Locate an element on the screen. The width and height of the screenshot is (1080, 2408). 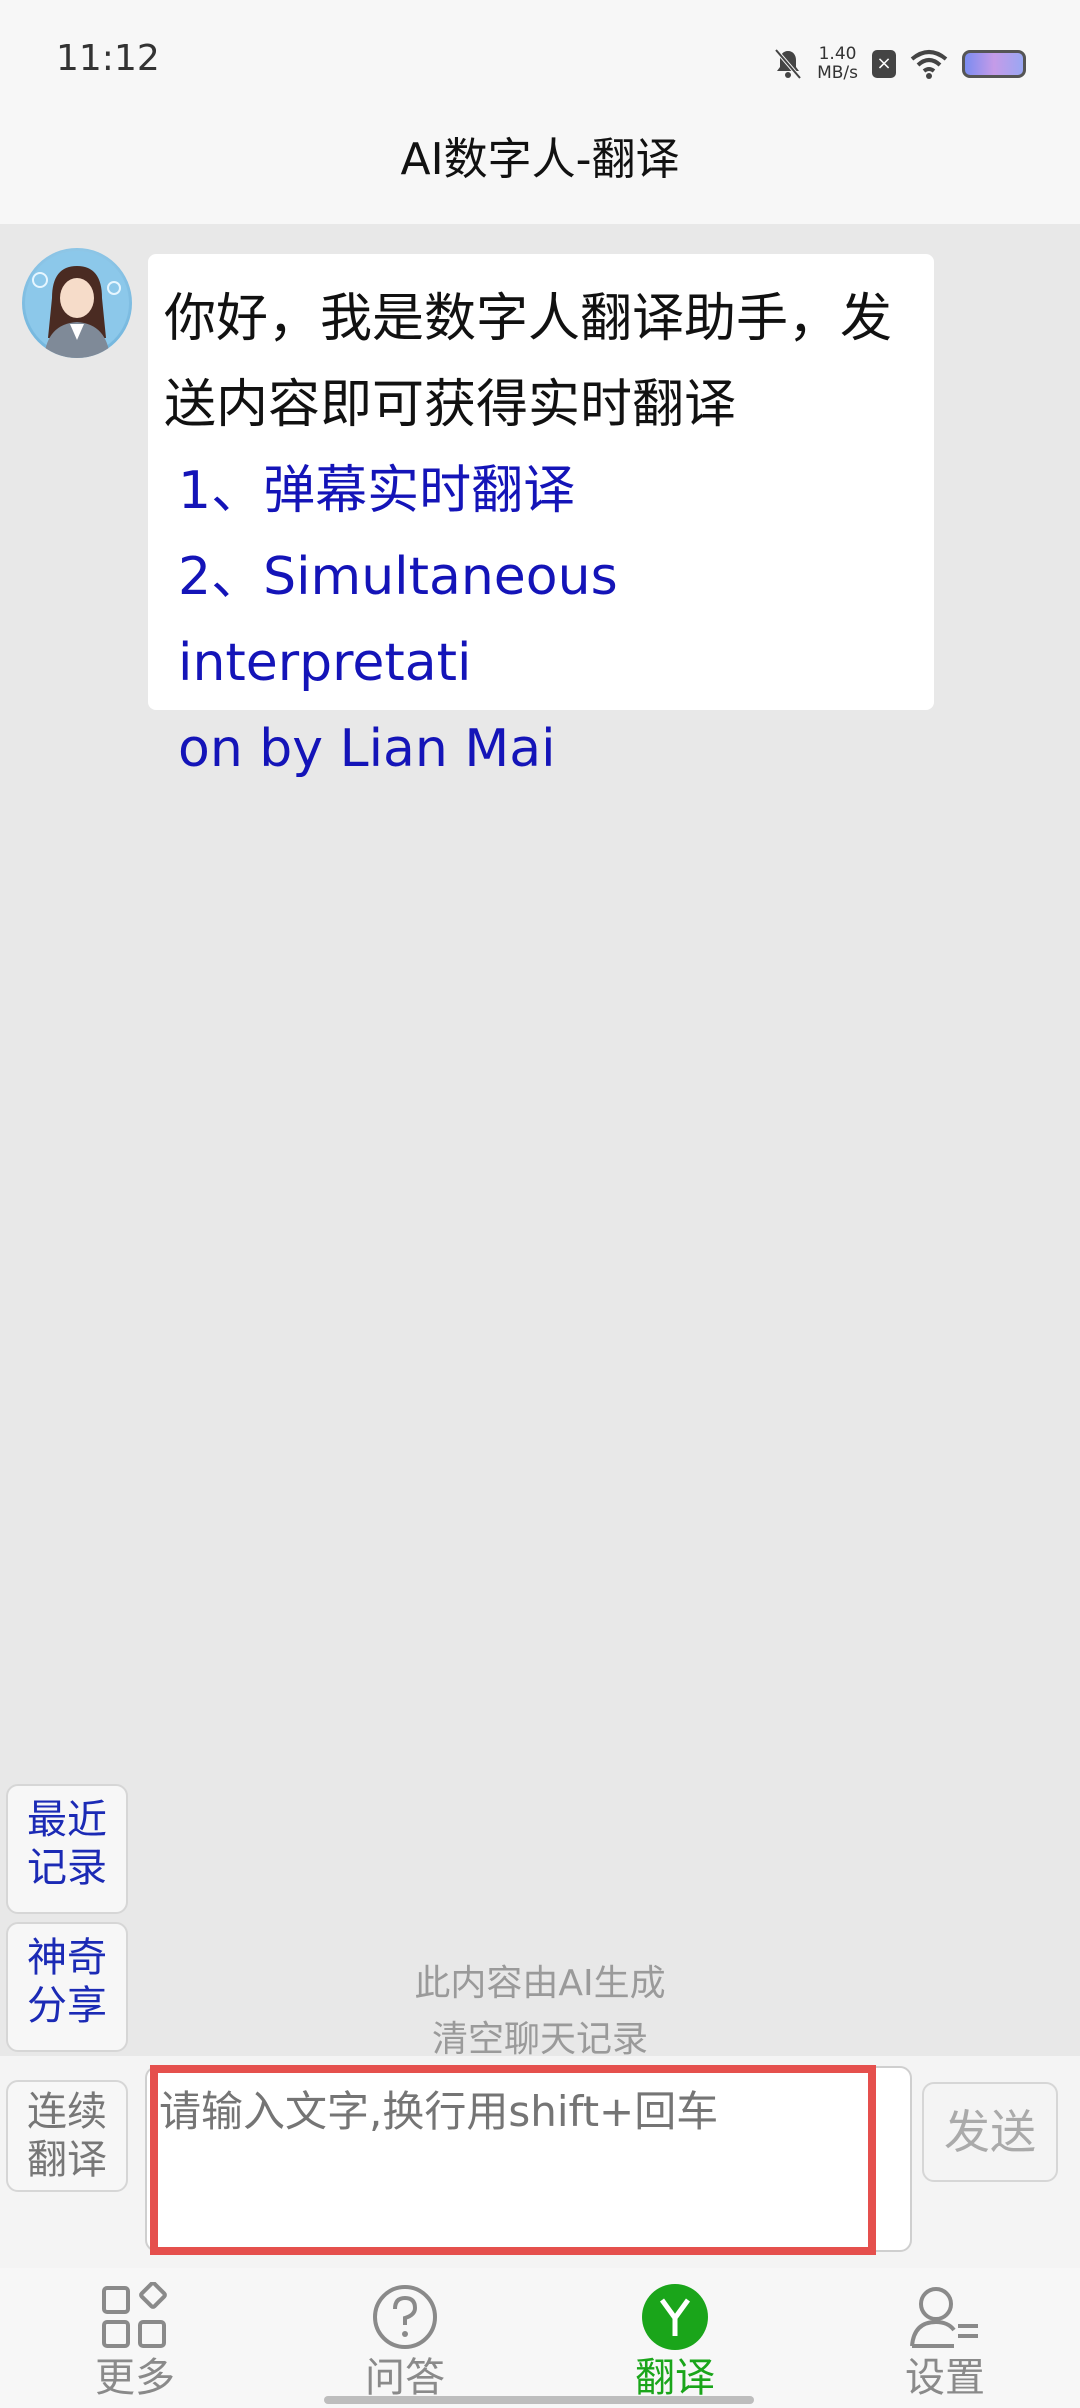
clear-history-link: 清空聊天记录 is located at coordinates (540, 2036).